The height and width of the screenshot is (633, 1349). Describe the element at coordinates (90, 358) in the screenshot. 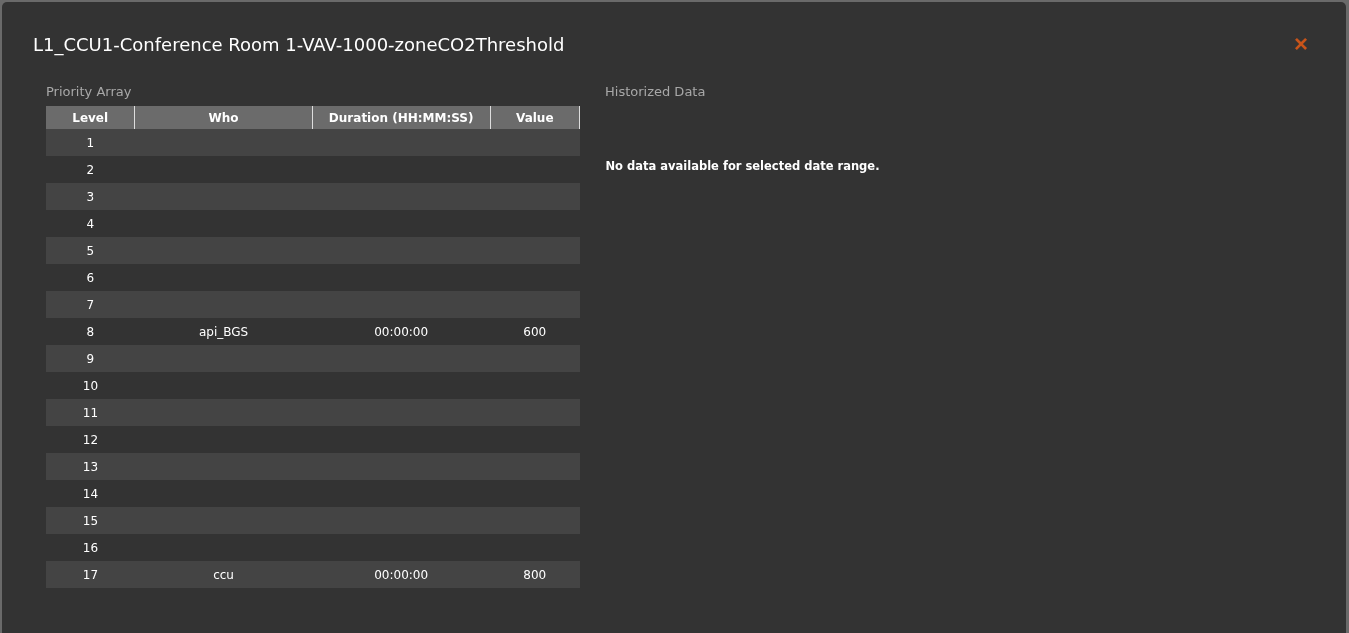

I see `table-cell: 9` at that location.